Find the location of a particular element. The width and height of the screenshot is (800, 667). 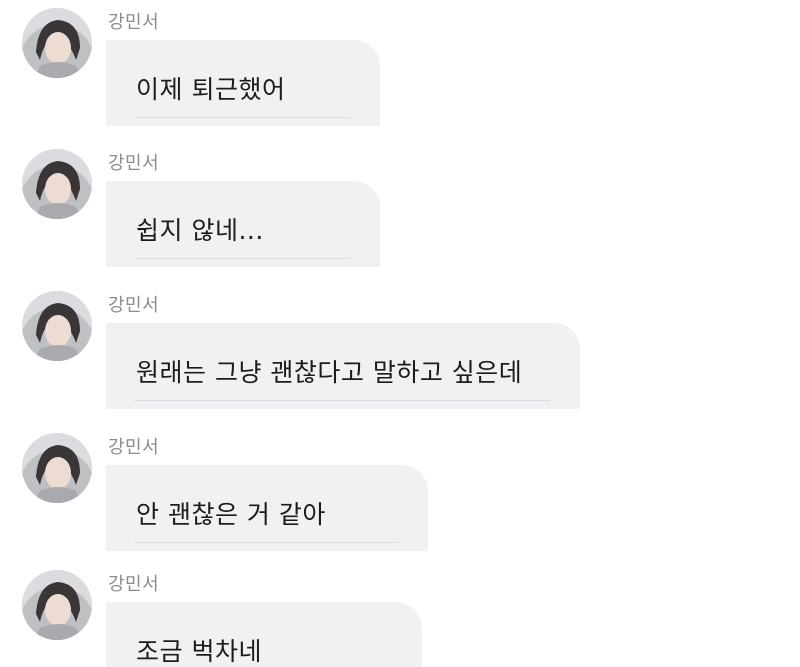

message-bubble: 조금 벅차네 is located at coordinates (264, 634).